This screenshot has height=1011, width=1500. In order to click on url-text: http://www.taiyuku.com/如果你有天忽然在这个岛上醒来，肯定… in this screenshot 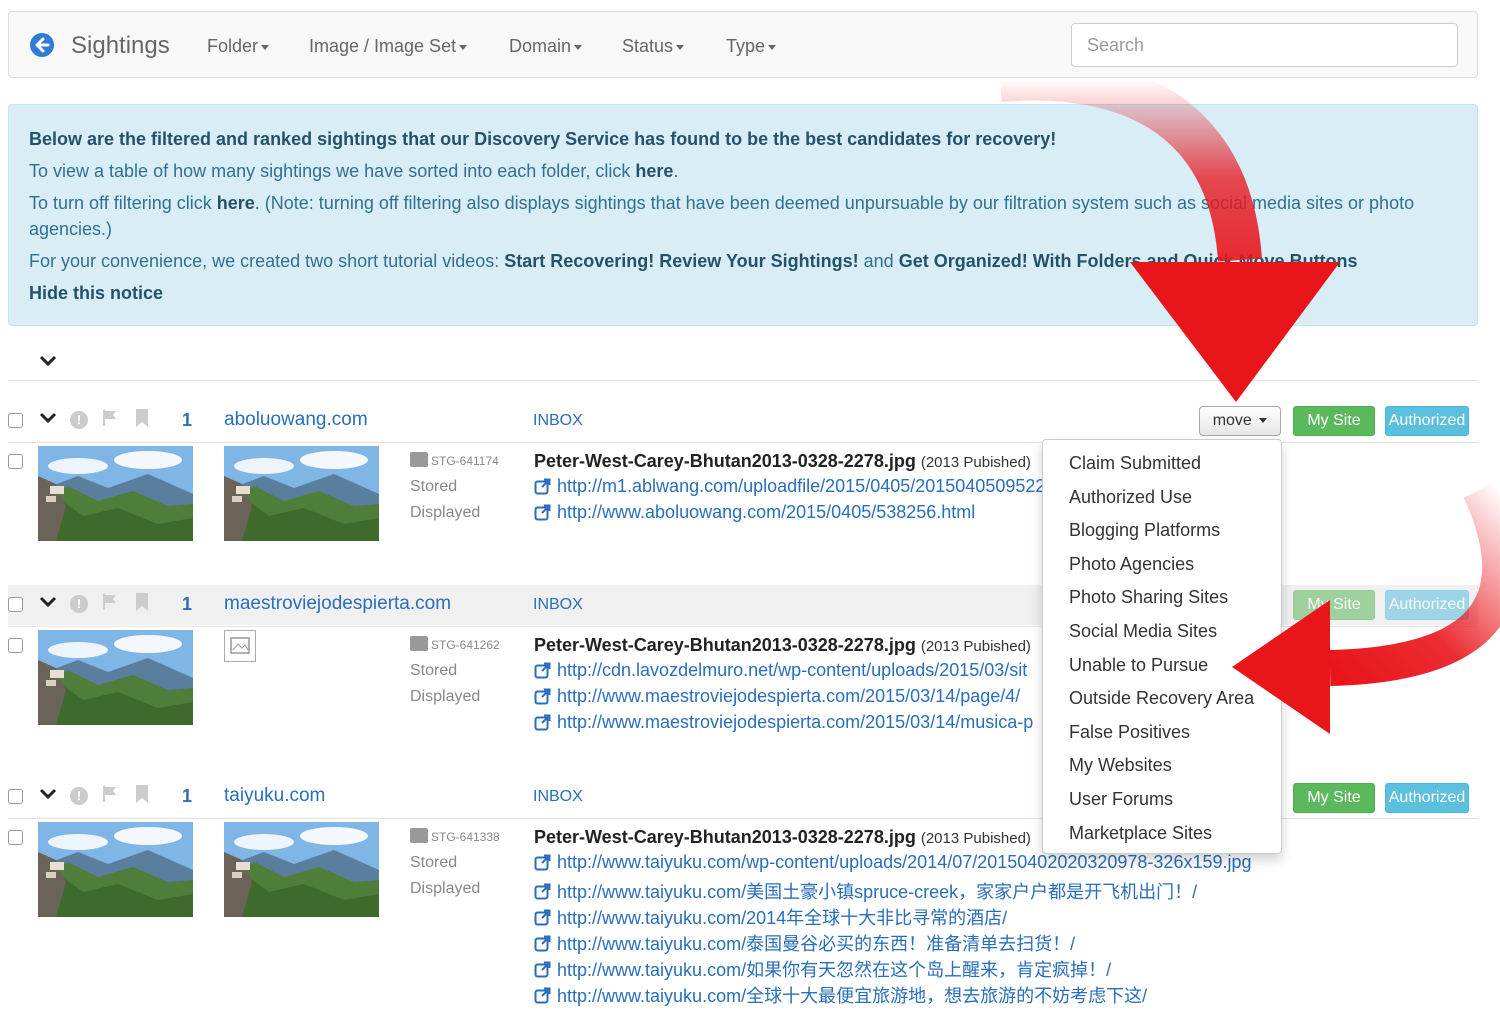, I will do `click(834, 970)`.